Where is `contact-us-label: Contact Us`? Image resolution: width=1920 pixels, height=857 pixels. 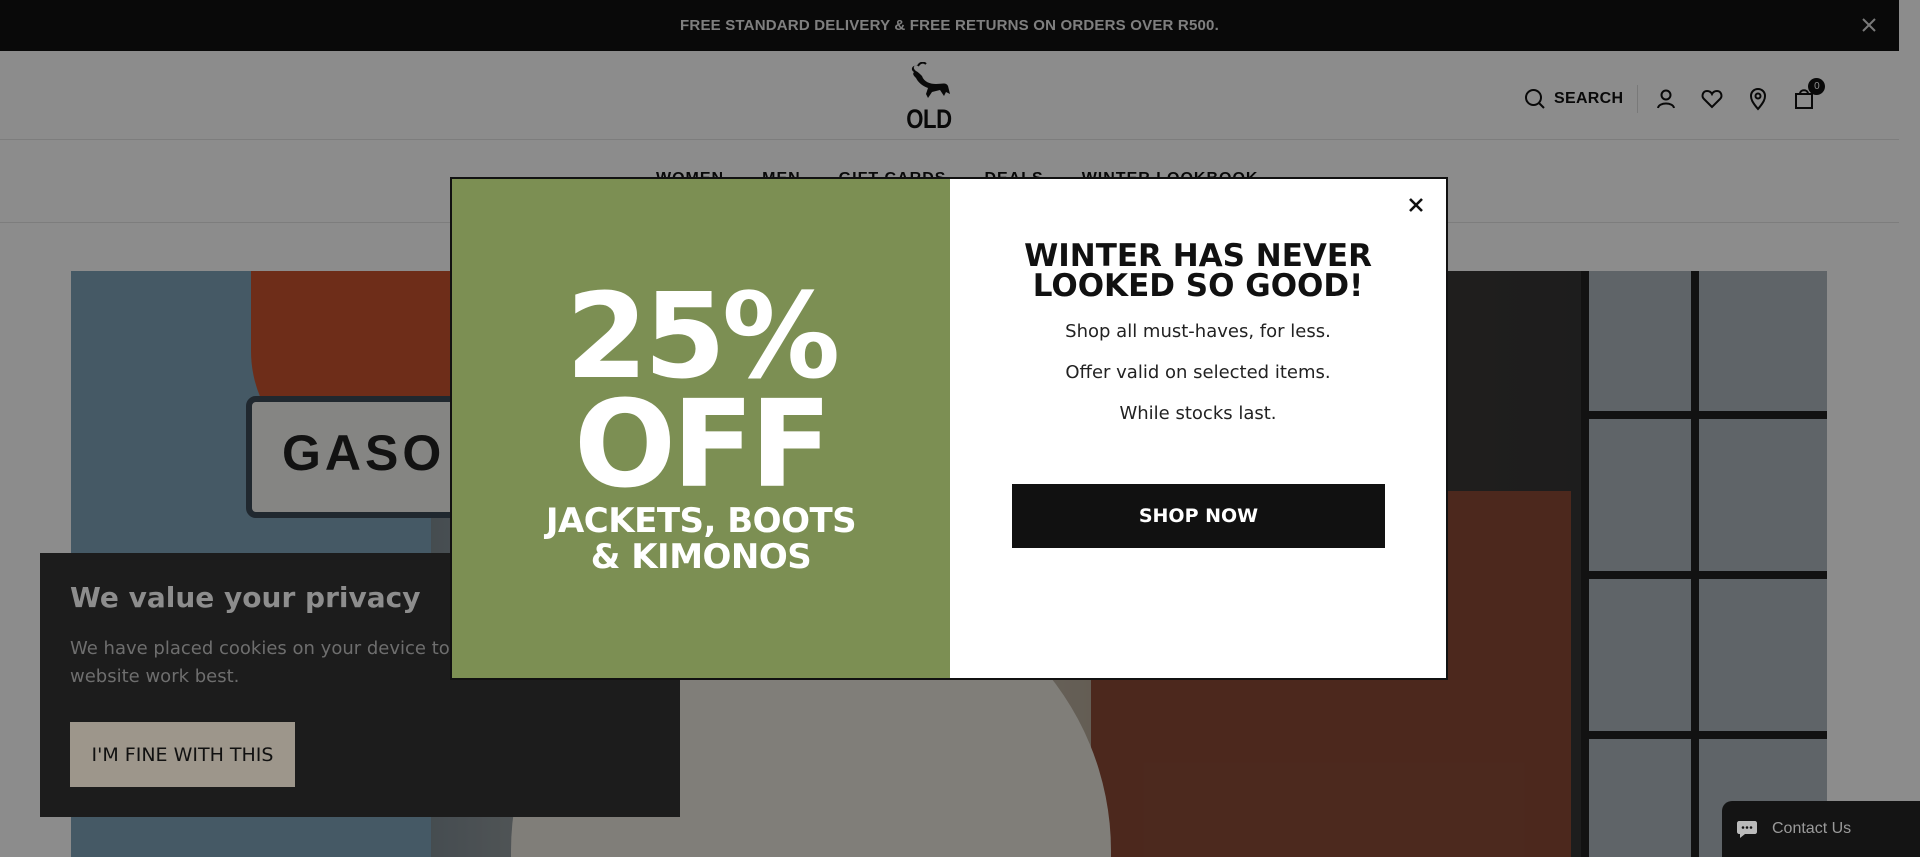 contact-us-label: Contact Us is located at coordinates (1812, 828).